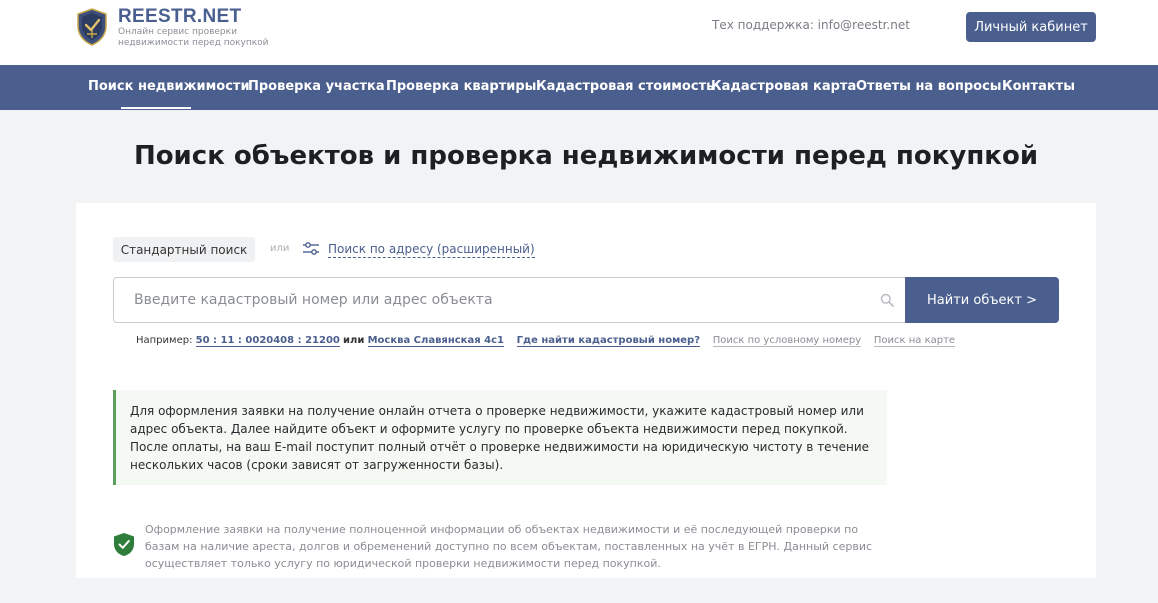 The image size is (1158, 603). I want to click on sliders-icon, so click(311, 248).